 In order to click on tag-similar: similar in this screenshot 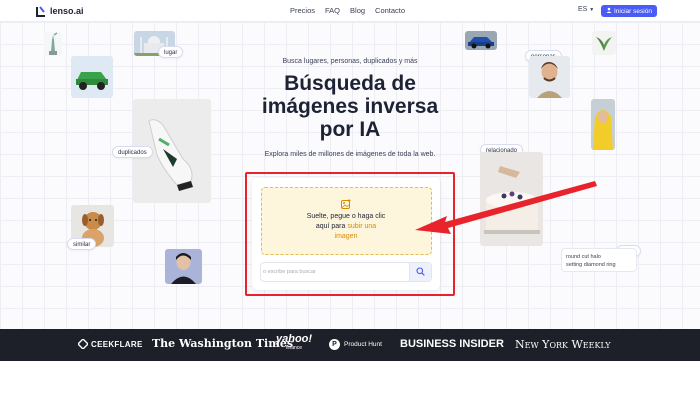, I will do `click(82, 244)`.